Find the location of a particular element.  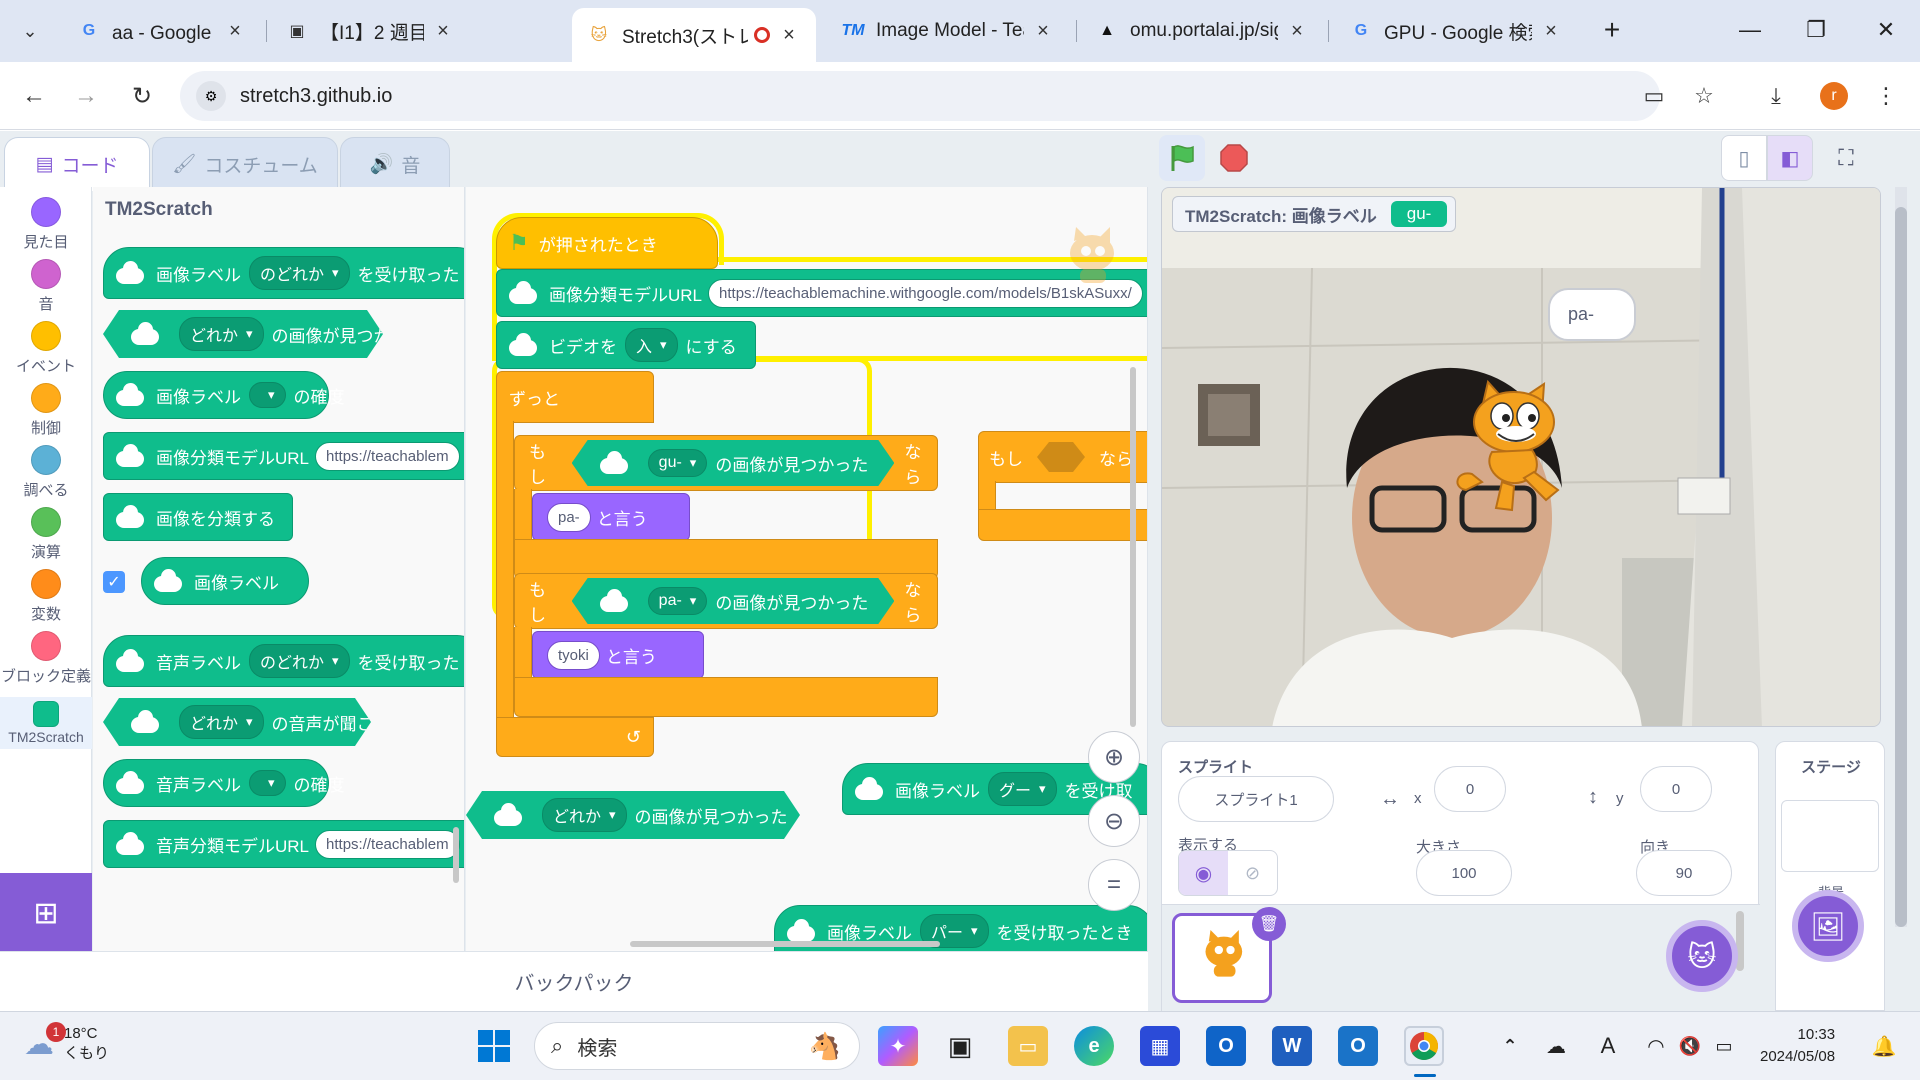

label-dropdown: pa- is located at coordinates (678, 601).